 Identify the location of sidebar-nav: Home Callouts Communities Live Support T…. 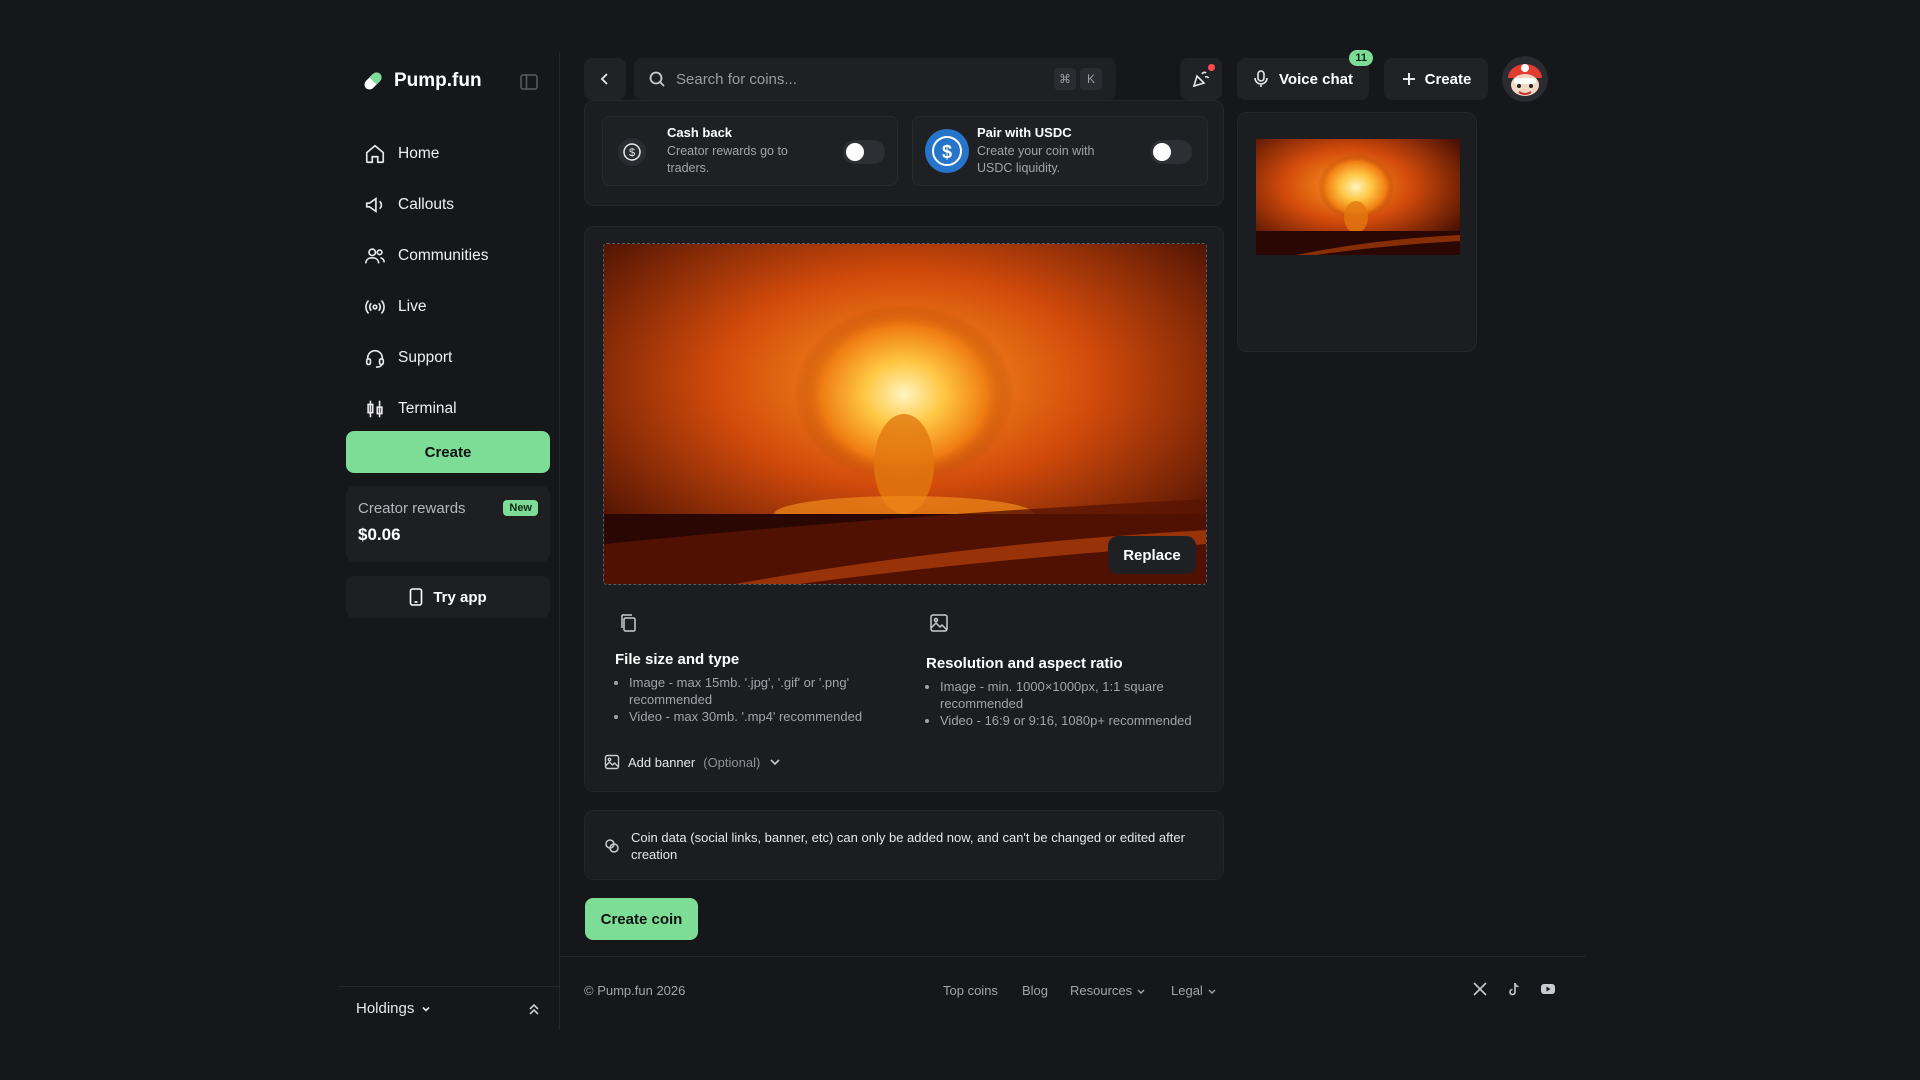
(457, 281).